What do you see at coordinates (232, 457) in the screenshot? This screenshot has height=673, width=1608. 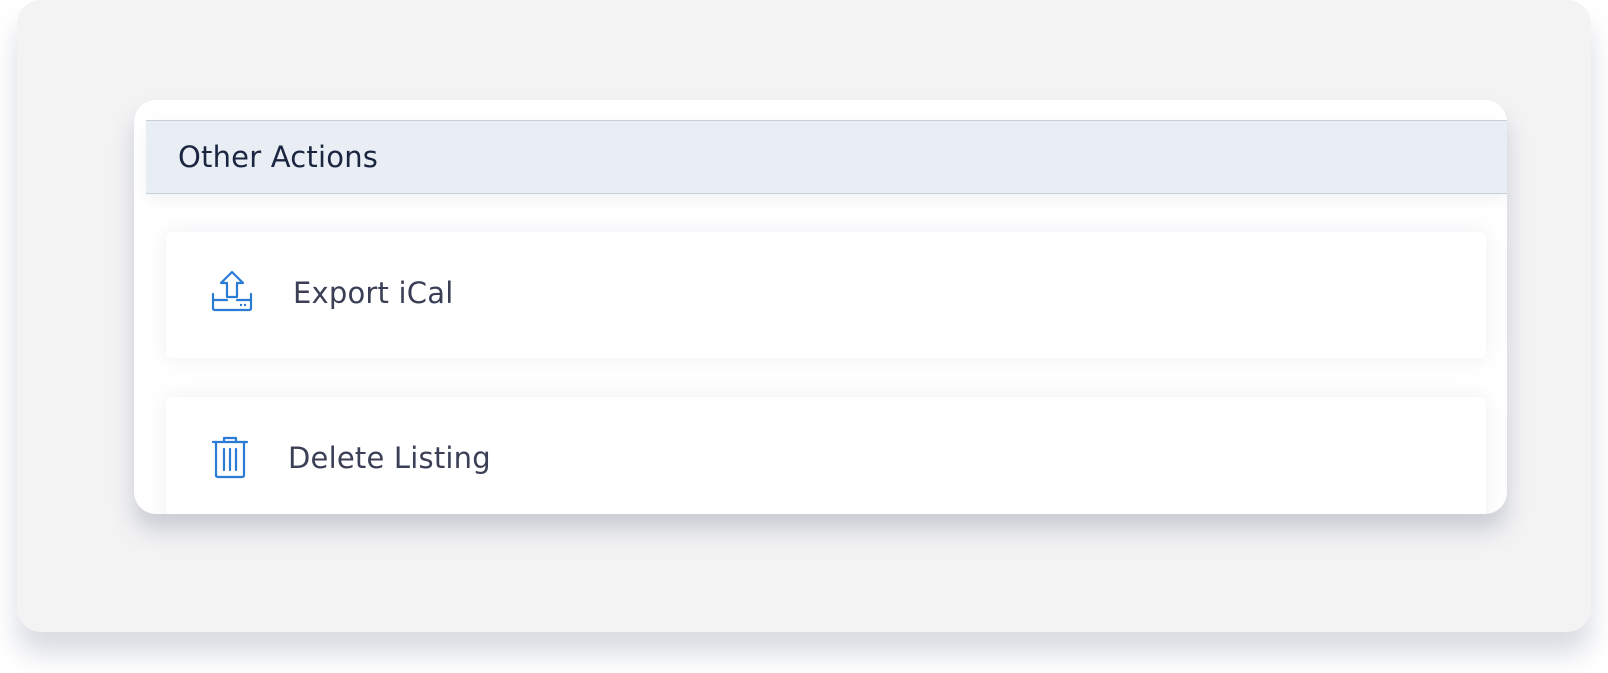 I see `trash-icon` at bounding box center [232, 457].